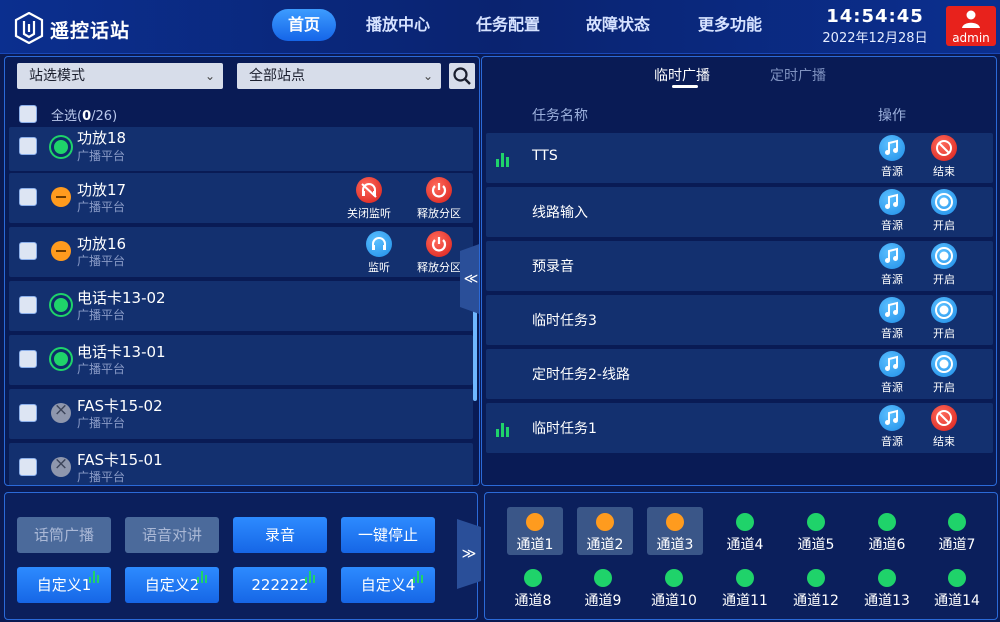 The height and width of the screenshot is (622, 1000). What do you see at coordinates (280, 535) in the screenshot?
I see `record-button: 录音` at bounding box center [280, 535].